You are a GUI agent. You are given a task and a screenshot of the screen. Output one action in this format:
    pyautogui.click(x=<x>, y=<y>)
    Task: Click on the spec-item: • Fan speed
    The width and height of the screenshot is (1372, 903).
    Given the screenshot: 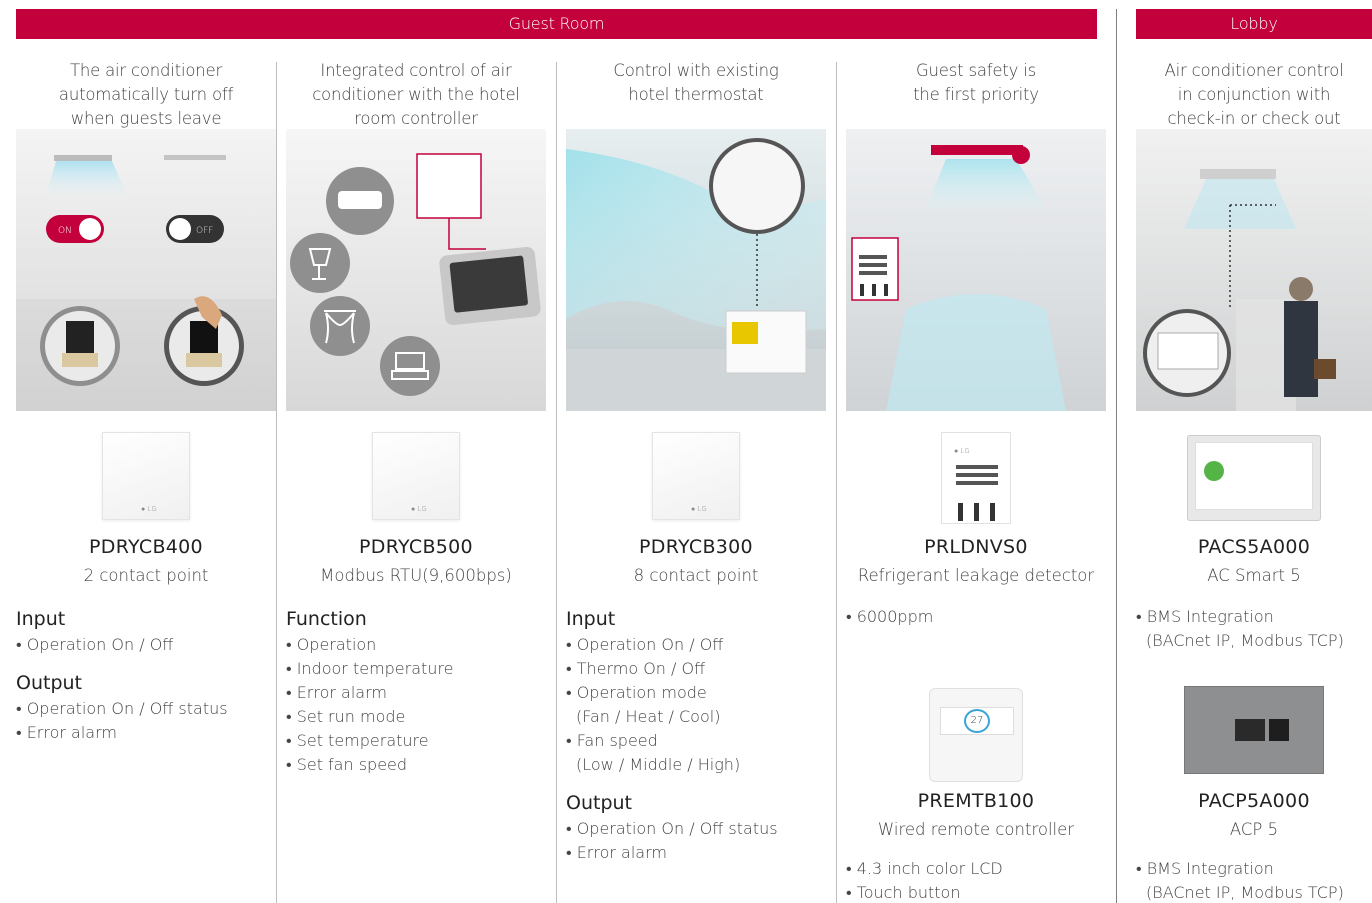 What is the action you would take?
    pyautogui.click(x=612, y=740)
    